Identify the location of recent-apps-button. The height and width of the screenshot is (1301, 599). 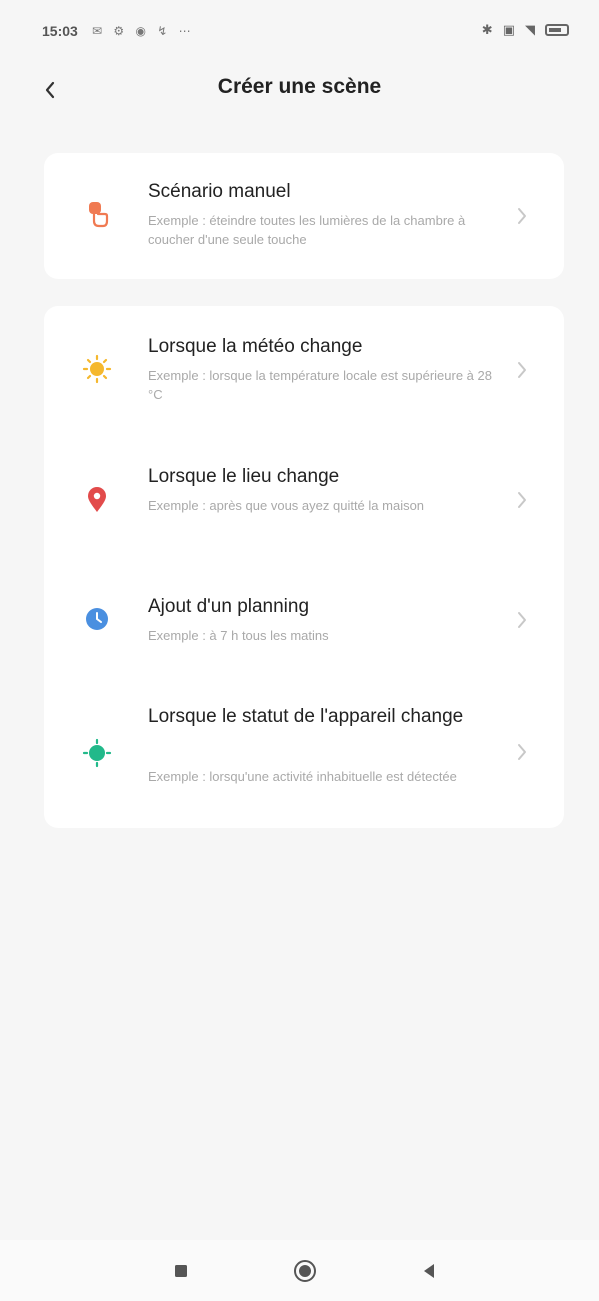
(181, 1271).